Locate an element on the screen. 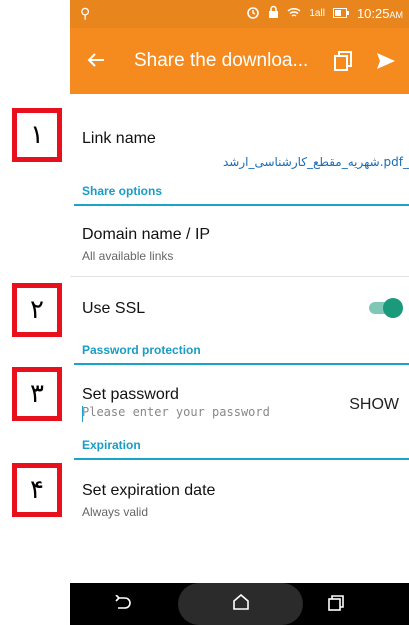  expiration-subtitle: Always valid is located at coordinates (115, 512).